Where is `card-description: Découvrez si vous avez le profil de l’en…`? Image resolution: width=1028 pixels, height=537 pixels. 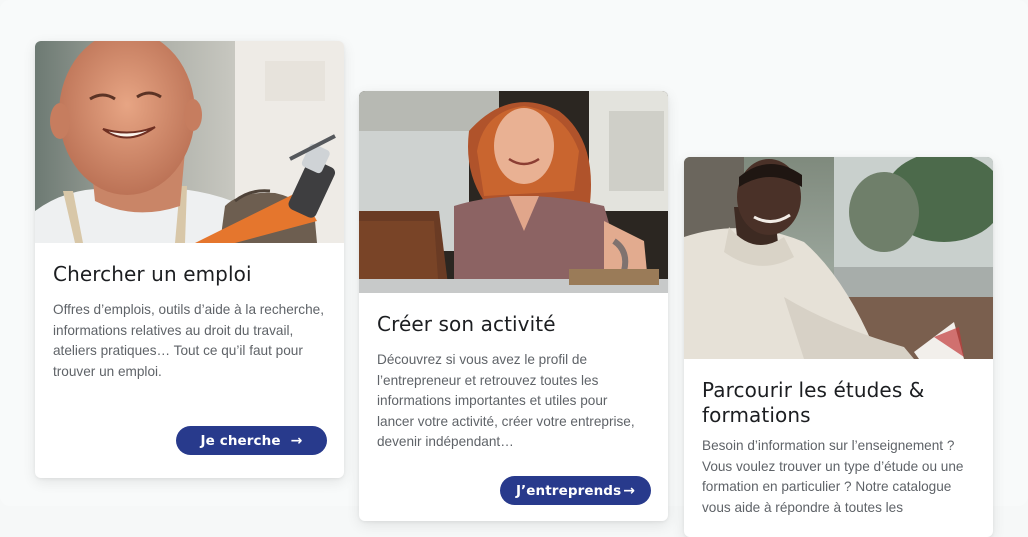
card-description: Découvrez si vous avez le profil de l’en… is located at coordinates (506, 401).